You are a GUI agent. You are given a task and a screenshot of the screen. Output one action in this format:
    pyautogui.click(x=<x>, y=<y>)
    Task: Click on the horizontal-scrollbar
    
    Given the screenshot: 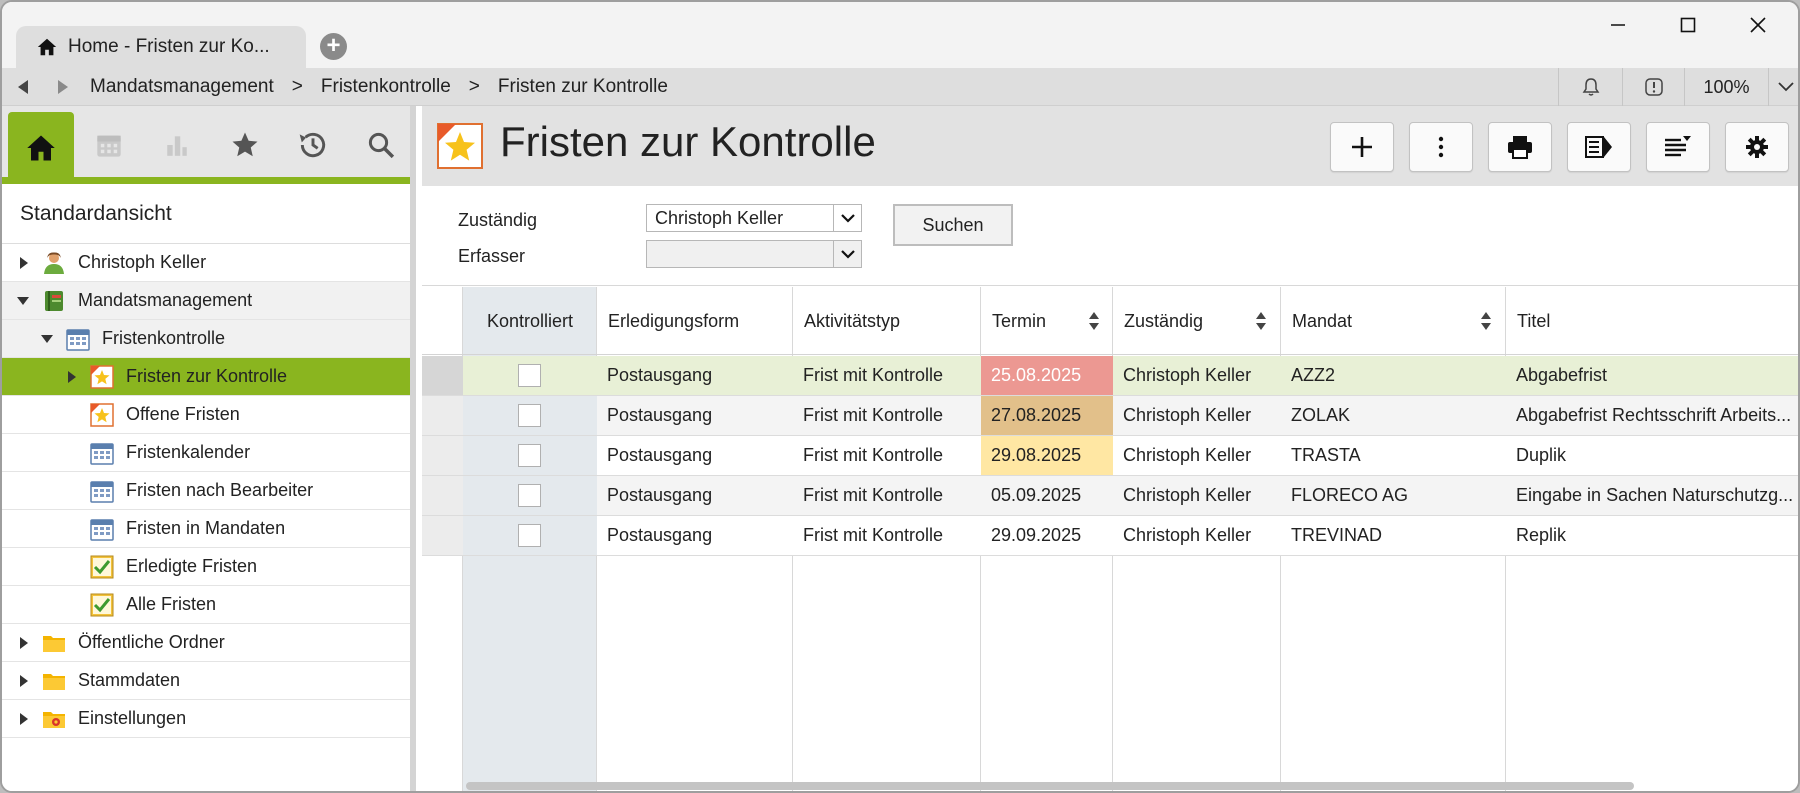 What is the action you would take?
    pyautogui.click(x=1050, y=786)
    